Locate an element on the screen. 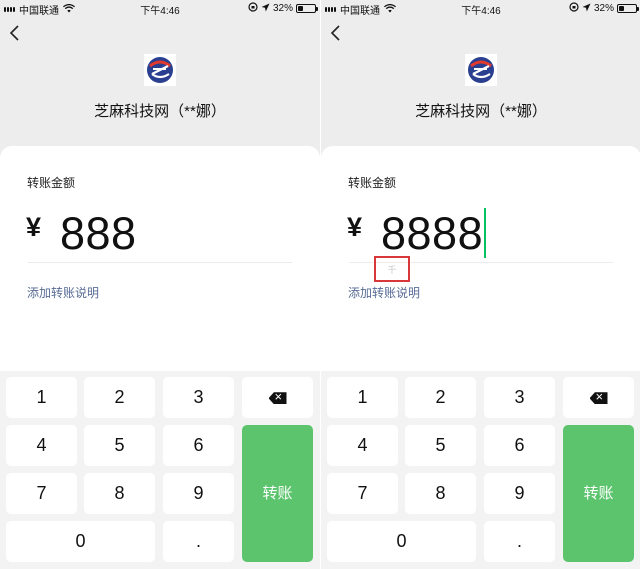 The image size is (640, 569). text-cursor is located at coordinates (485, 233).